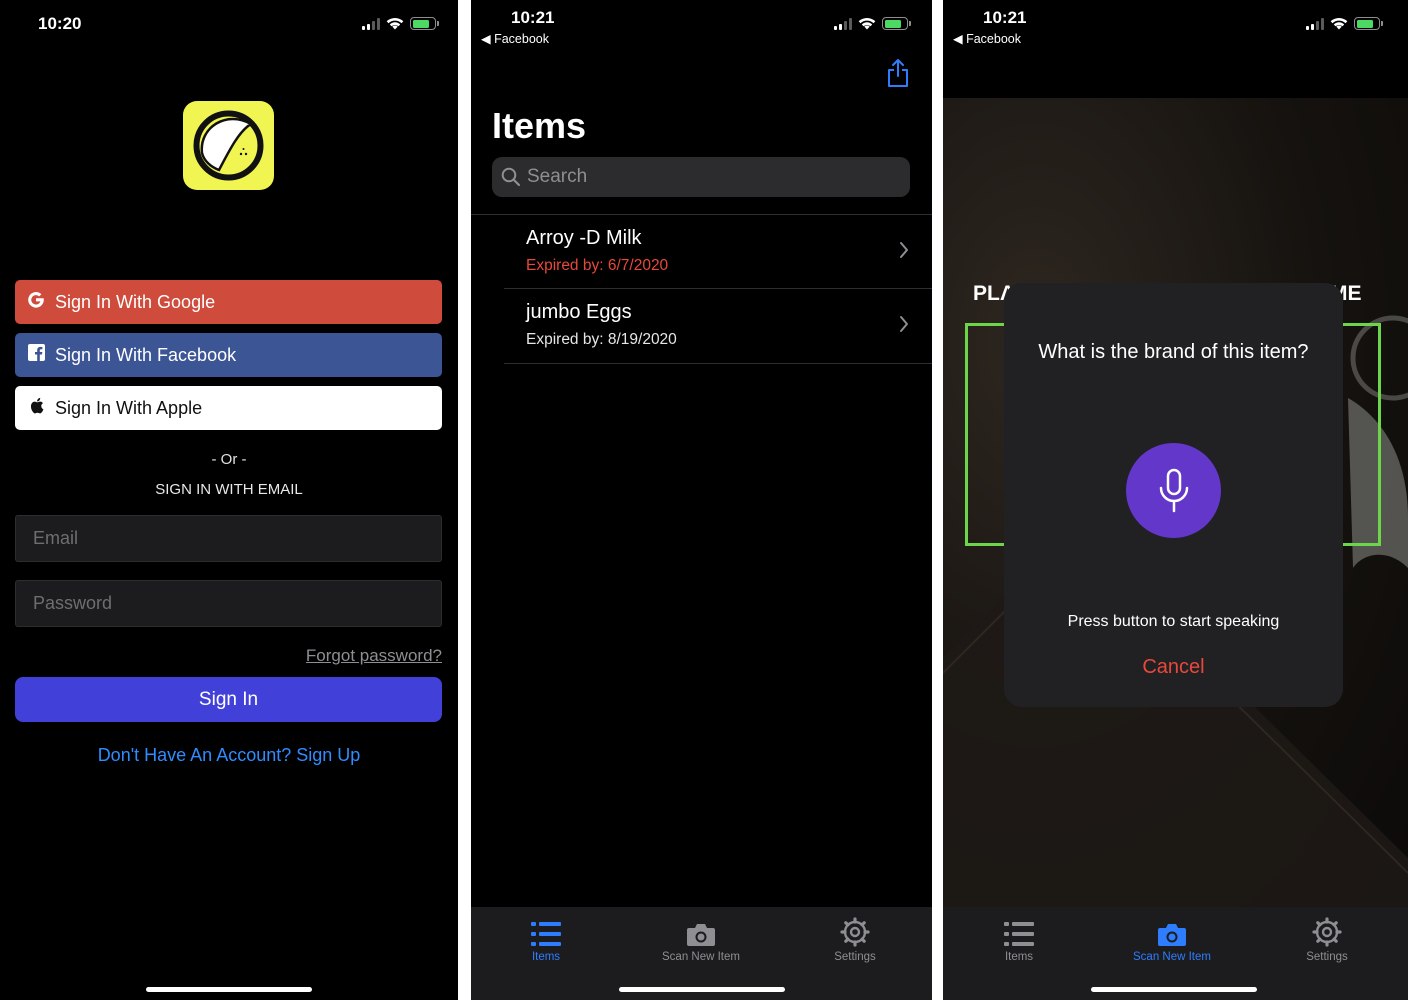  What do you see at coordinates (36, 355) in the screenshot?
I see `facebook-icon` at bounding box center [36, 355].